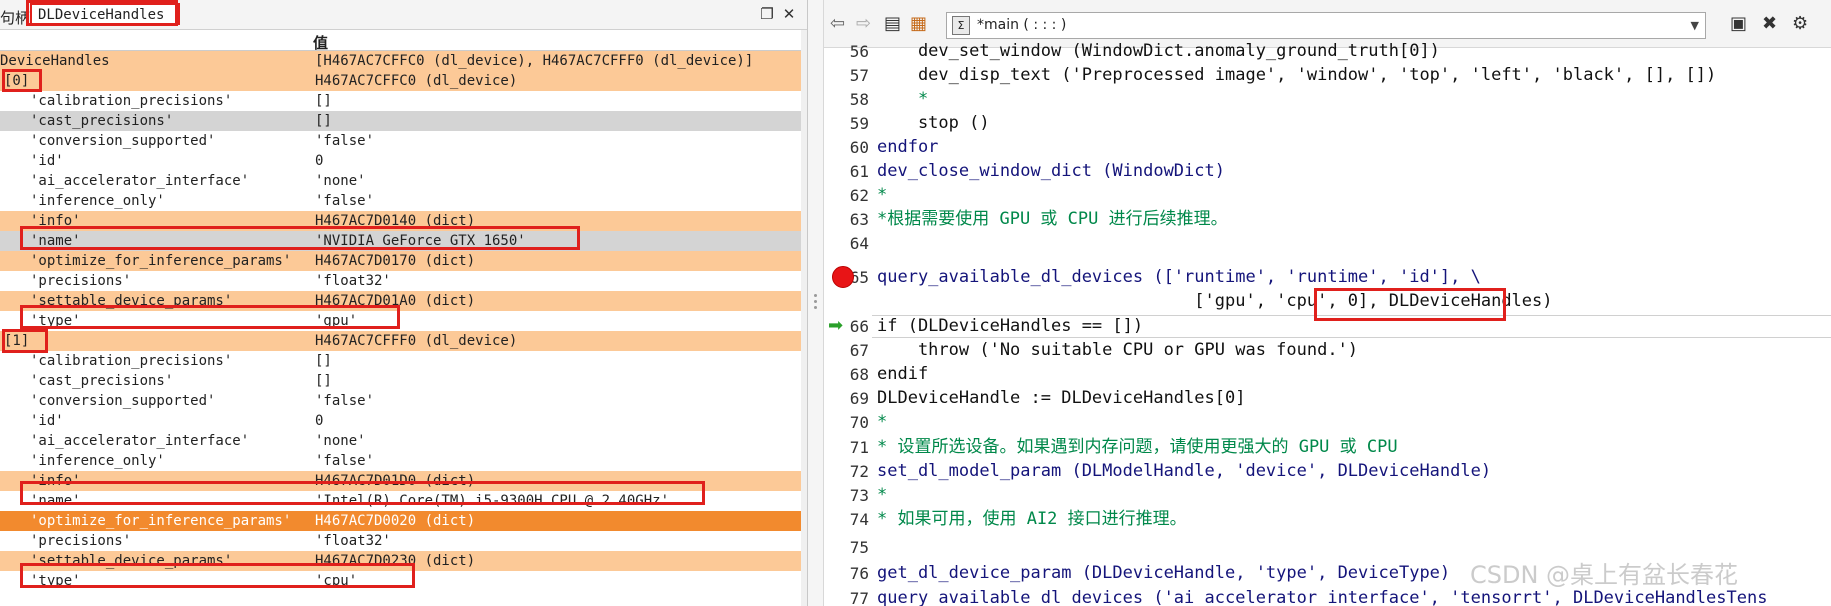 The height and width of the screenshot is (606, 1831). Describe the element at coordinates (848, 398) in the screenshot. I see `line-number: 69` at that location.